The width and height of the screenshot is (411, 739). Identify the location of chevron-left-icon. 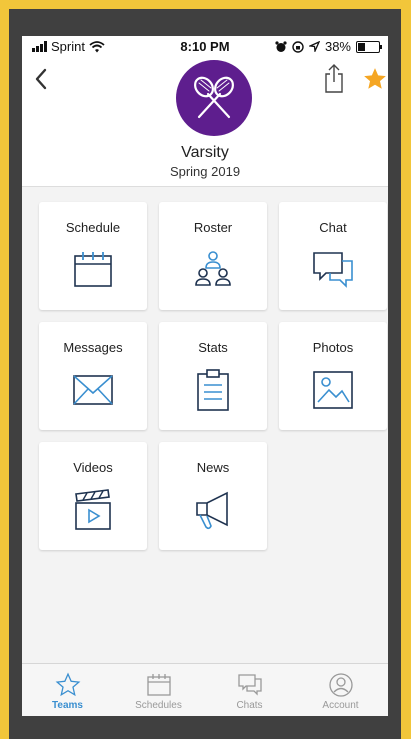
(41, 79).